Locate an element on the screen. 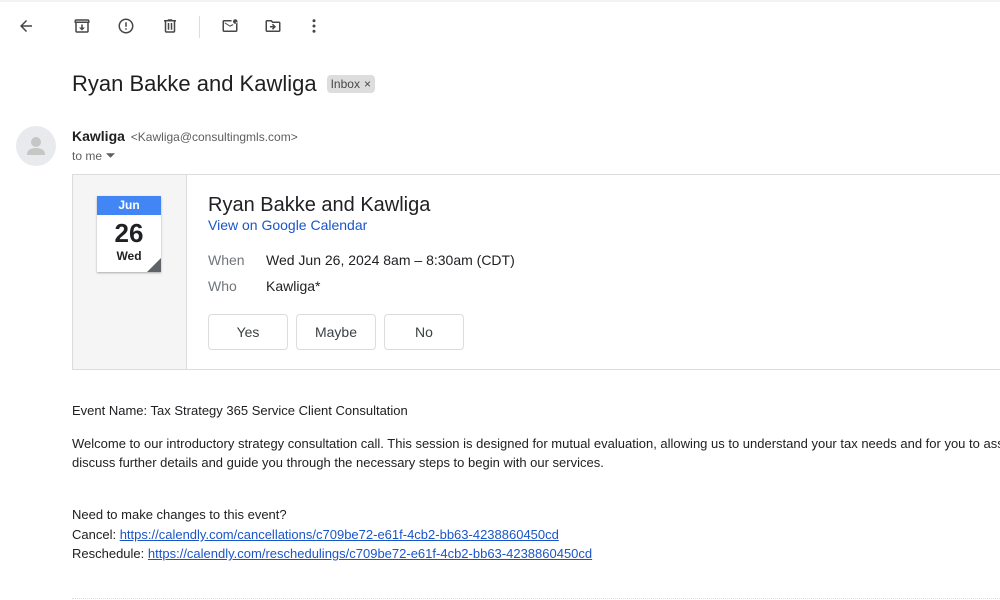 Image resolution: width=1000 pixels, height=600 pixels. recipient-details-toggle: to me is located at coordinates (94, 156).